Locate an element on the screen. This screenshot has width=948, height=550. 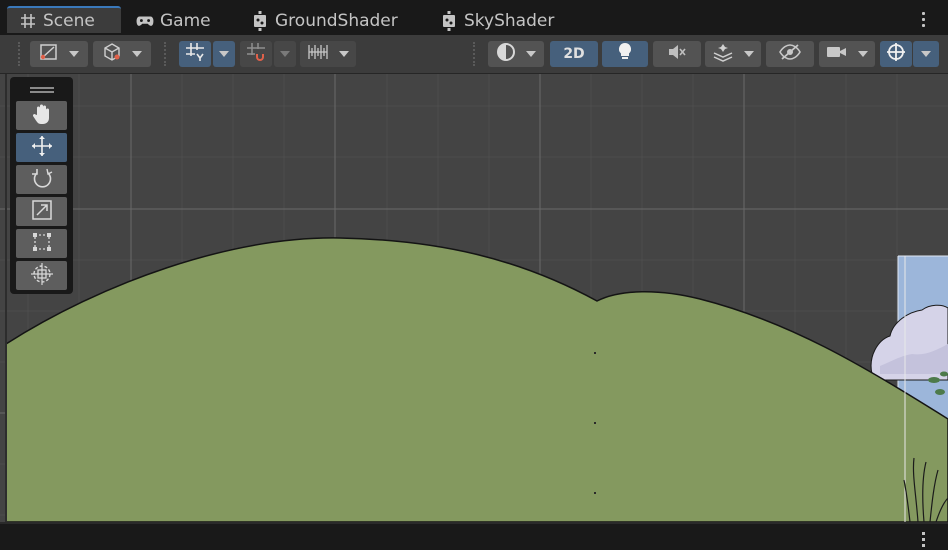
tab-scene: Scene is located at coordinates (64, 19).